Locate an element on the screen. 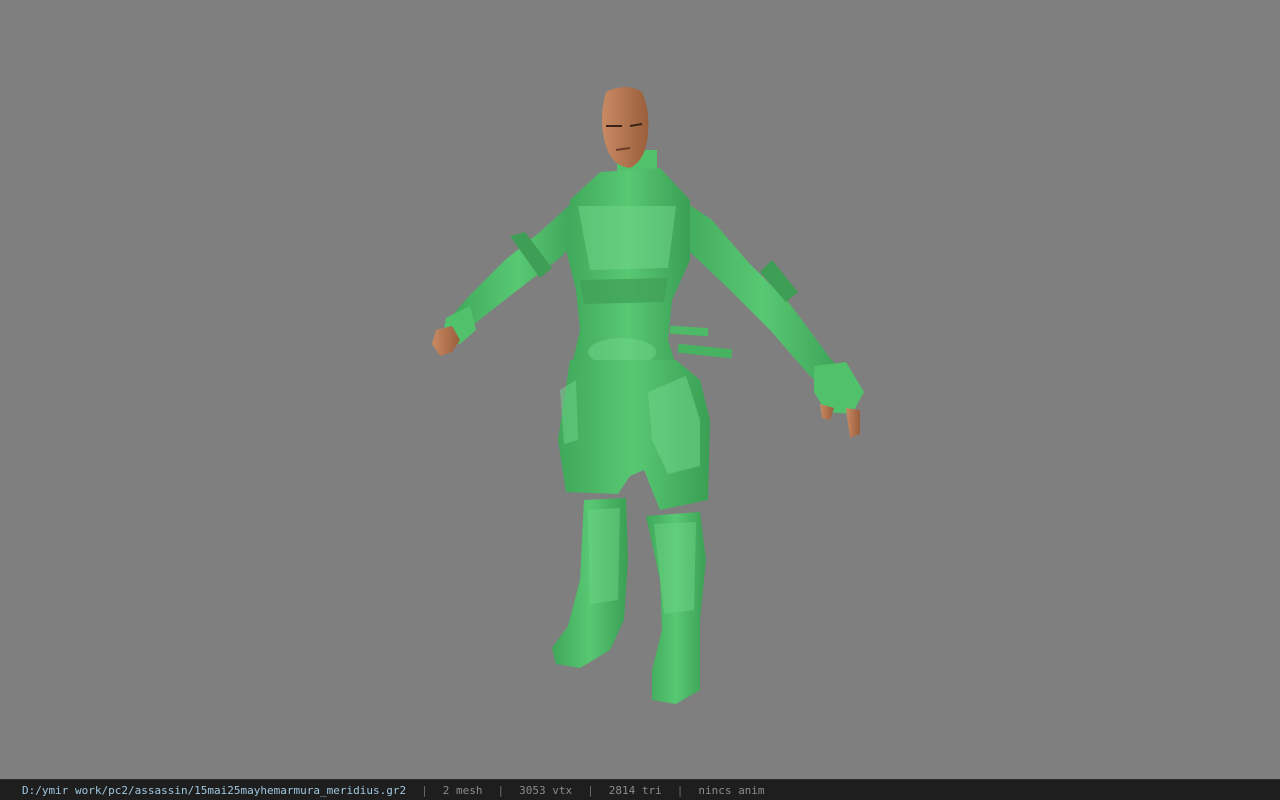 The width and height of the screenshot is (1280, 800). torso is located at coordinates (628, 267).